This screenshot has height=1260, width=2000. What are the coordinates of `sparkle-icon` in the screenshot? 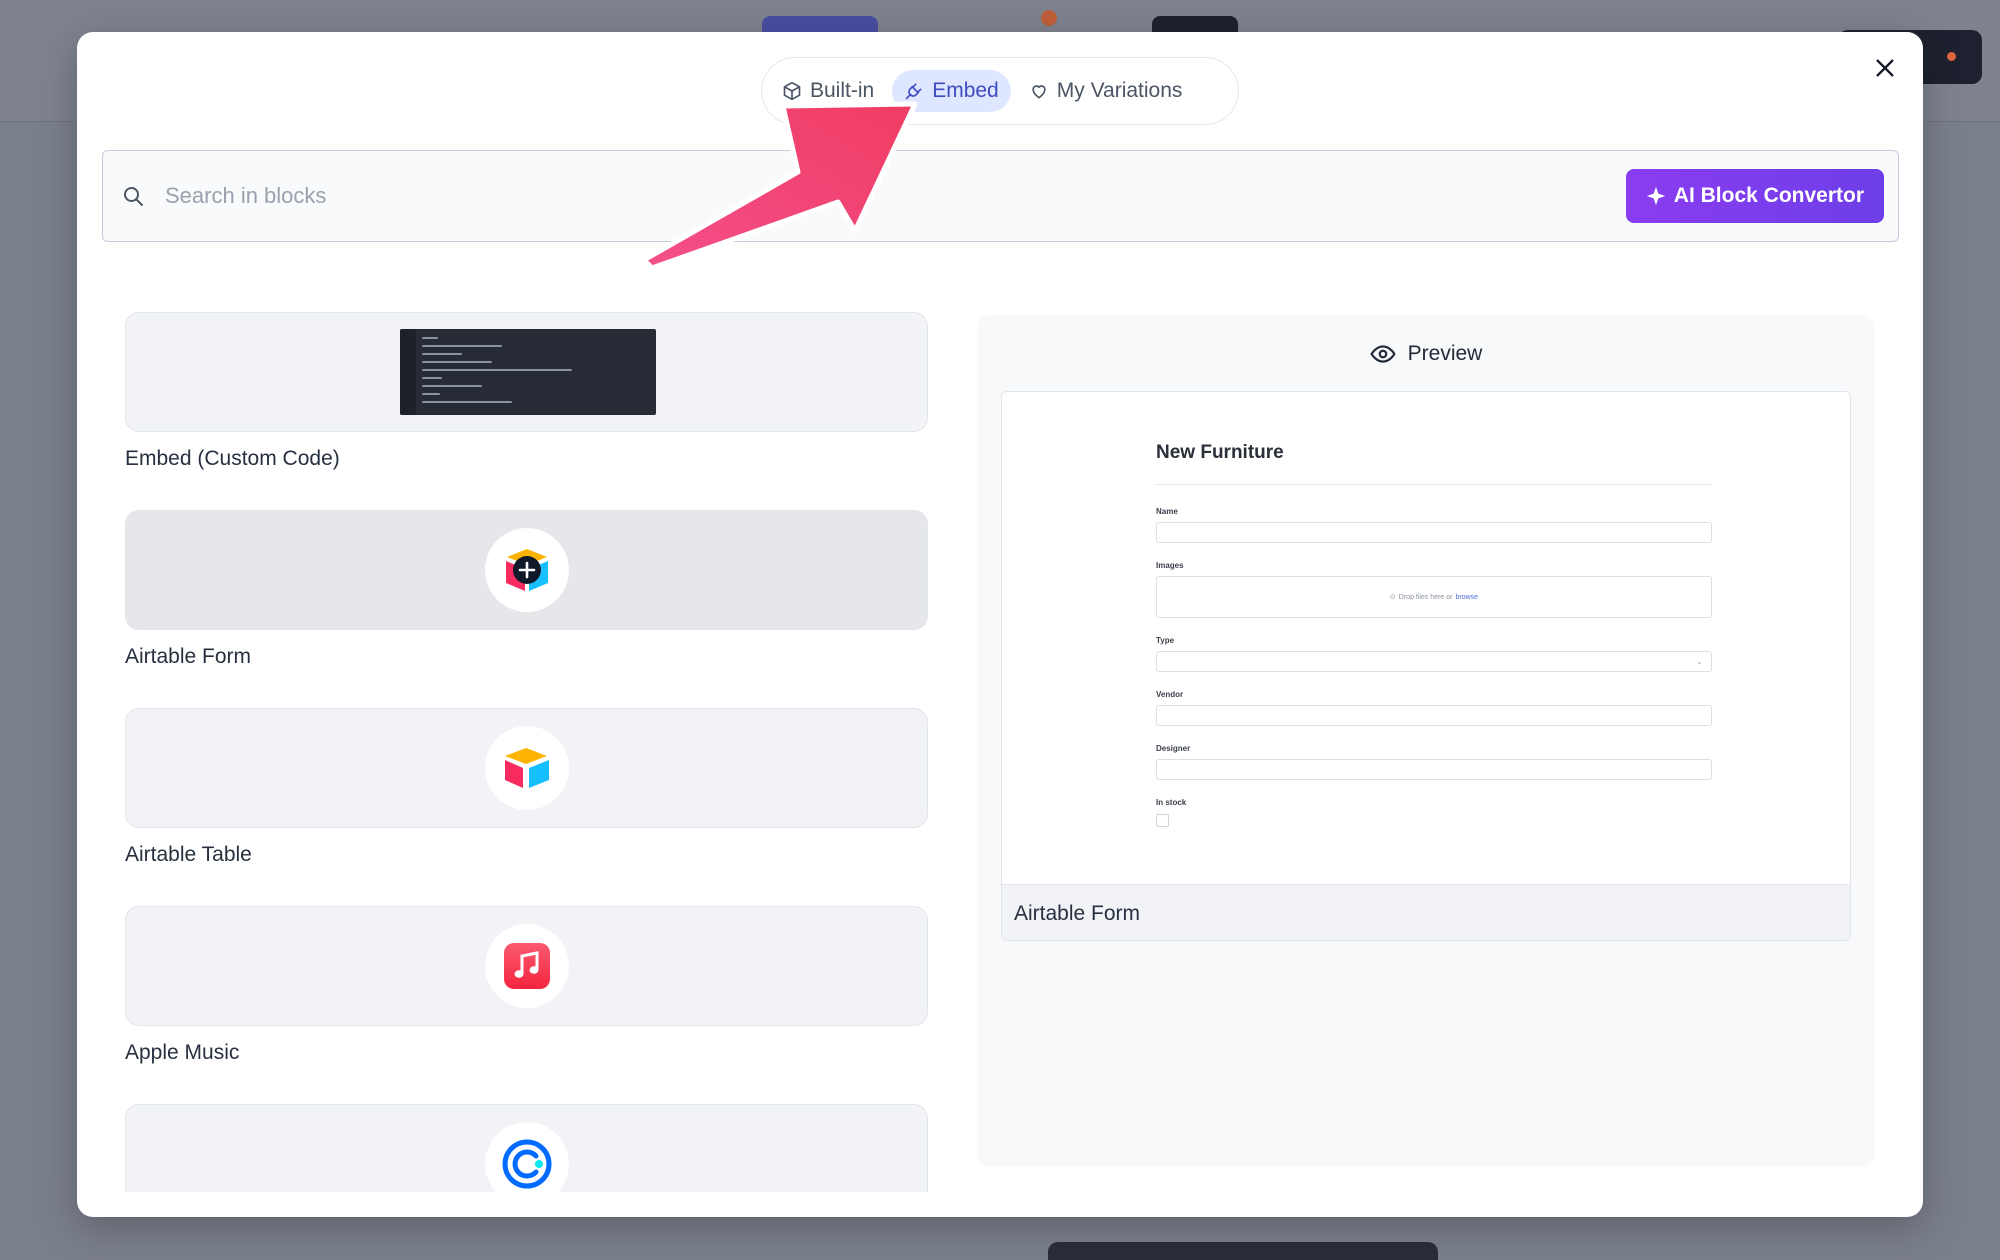 It's located at (1655, 196).